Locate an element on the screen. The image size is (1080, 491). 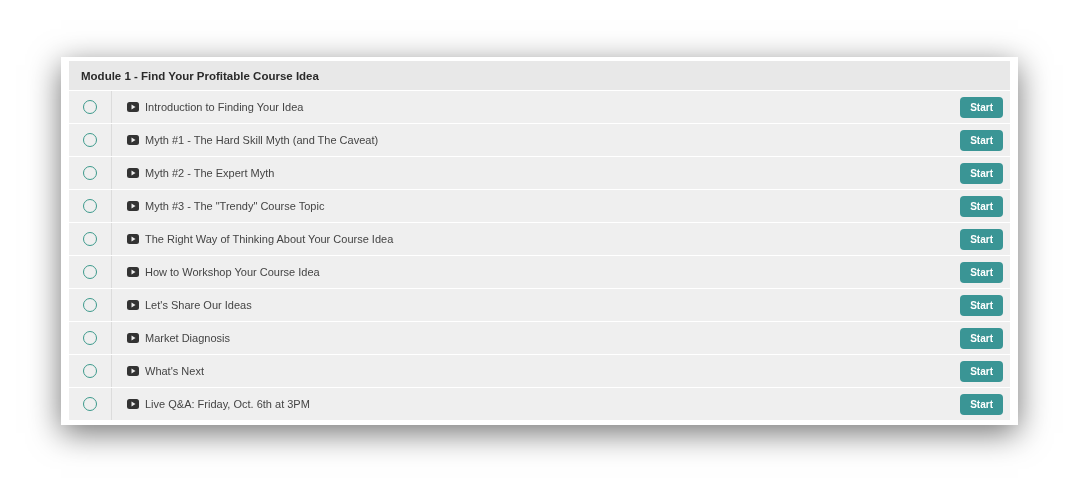
lesson-title: The Right Way of Thinking About Your Course Idea is located at coordinates (550, 239).